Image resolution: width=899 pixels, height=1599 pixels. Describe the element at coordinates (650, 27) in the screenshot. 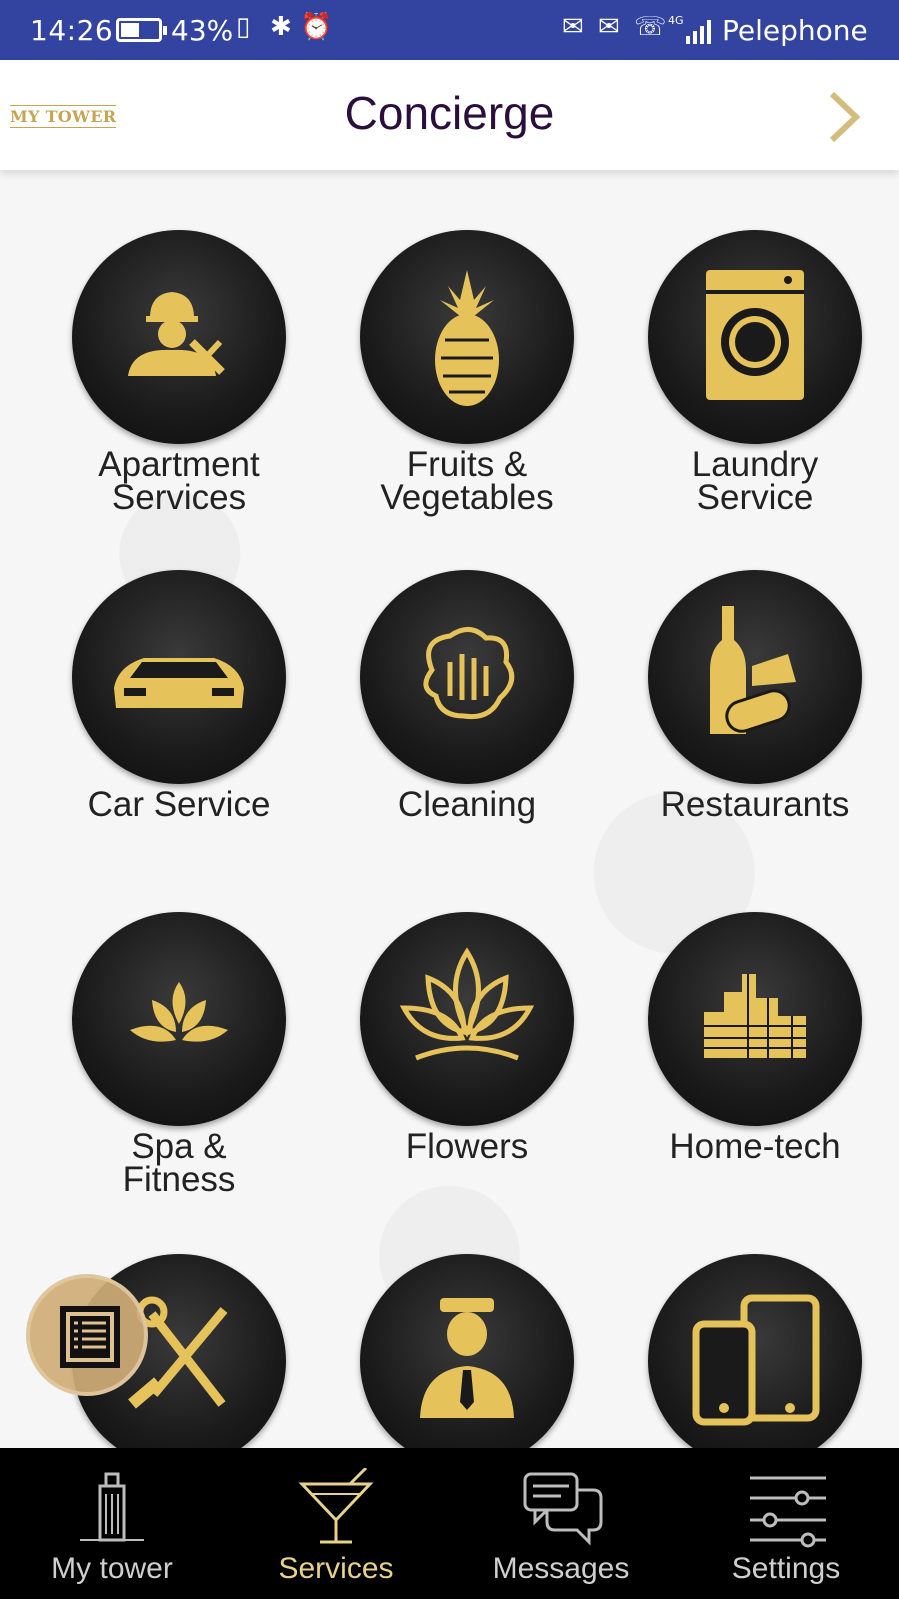

I see `whatsapp-icon: ☏` at that location.